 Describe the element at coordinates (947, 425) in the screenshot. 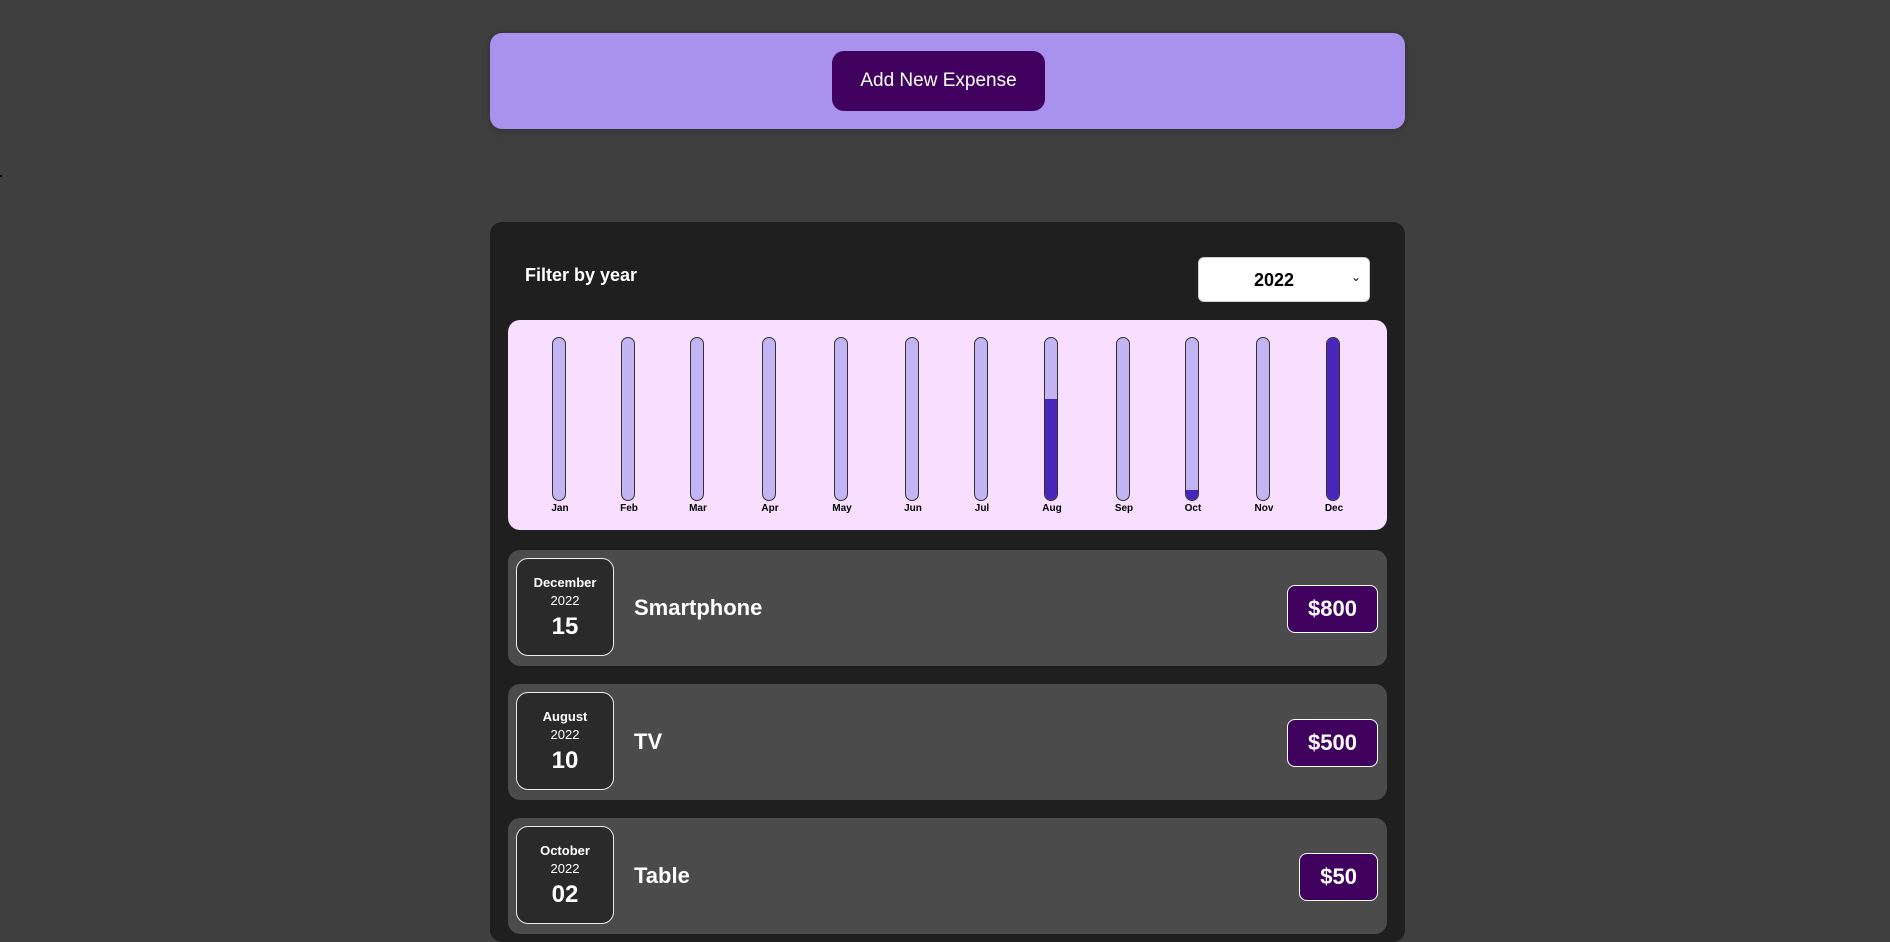

I see `expenses-chart: Jan Feb Mar Apr May Jun Jul Aug Sep Oct Nov Dec` at that location.